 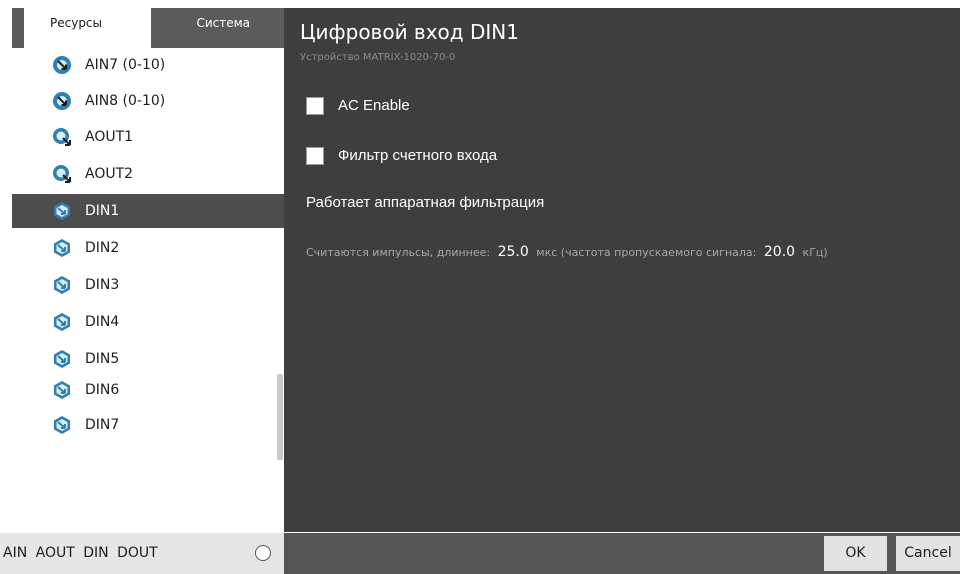 What do you see at coordinates (409, 32) in the screenshot?
I see `page-title: Цифровой вход DIN1` at bounding box center [409, 32].